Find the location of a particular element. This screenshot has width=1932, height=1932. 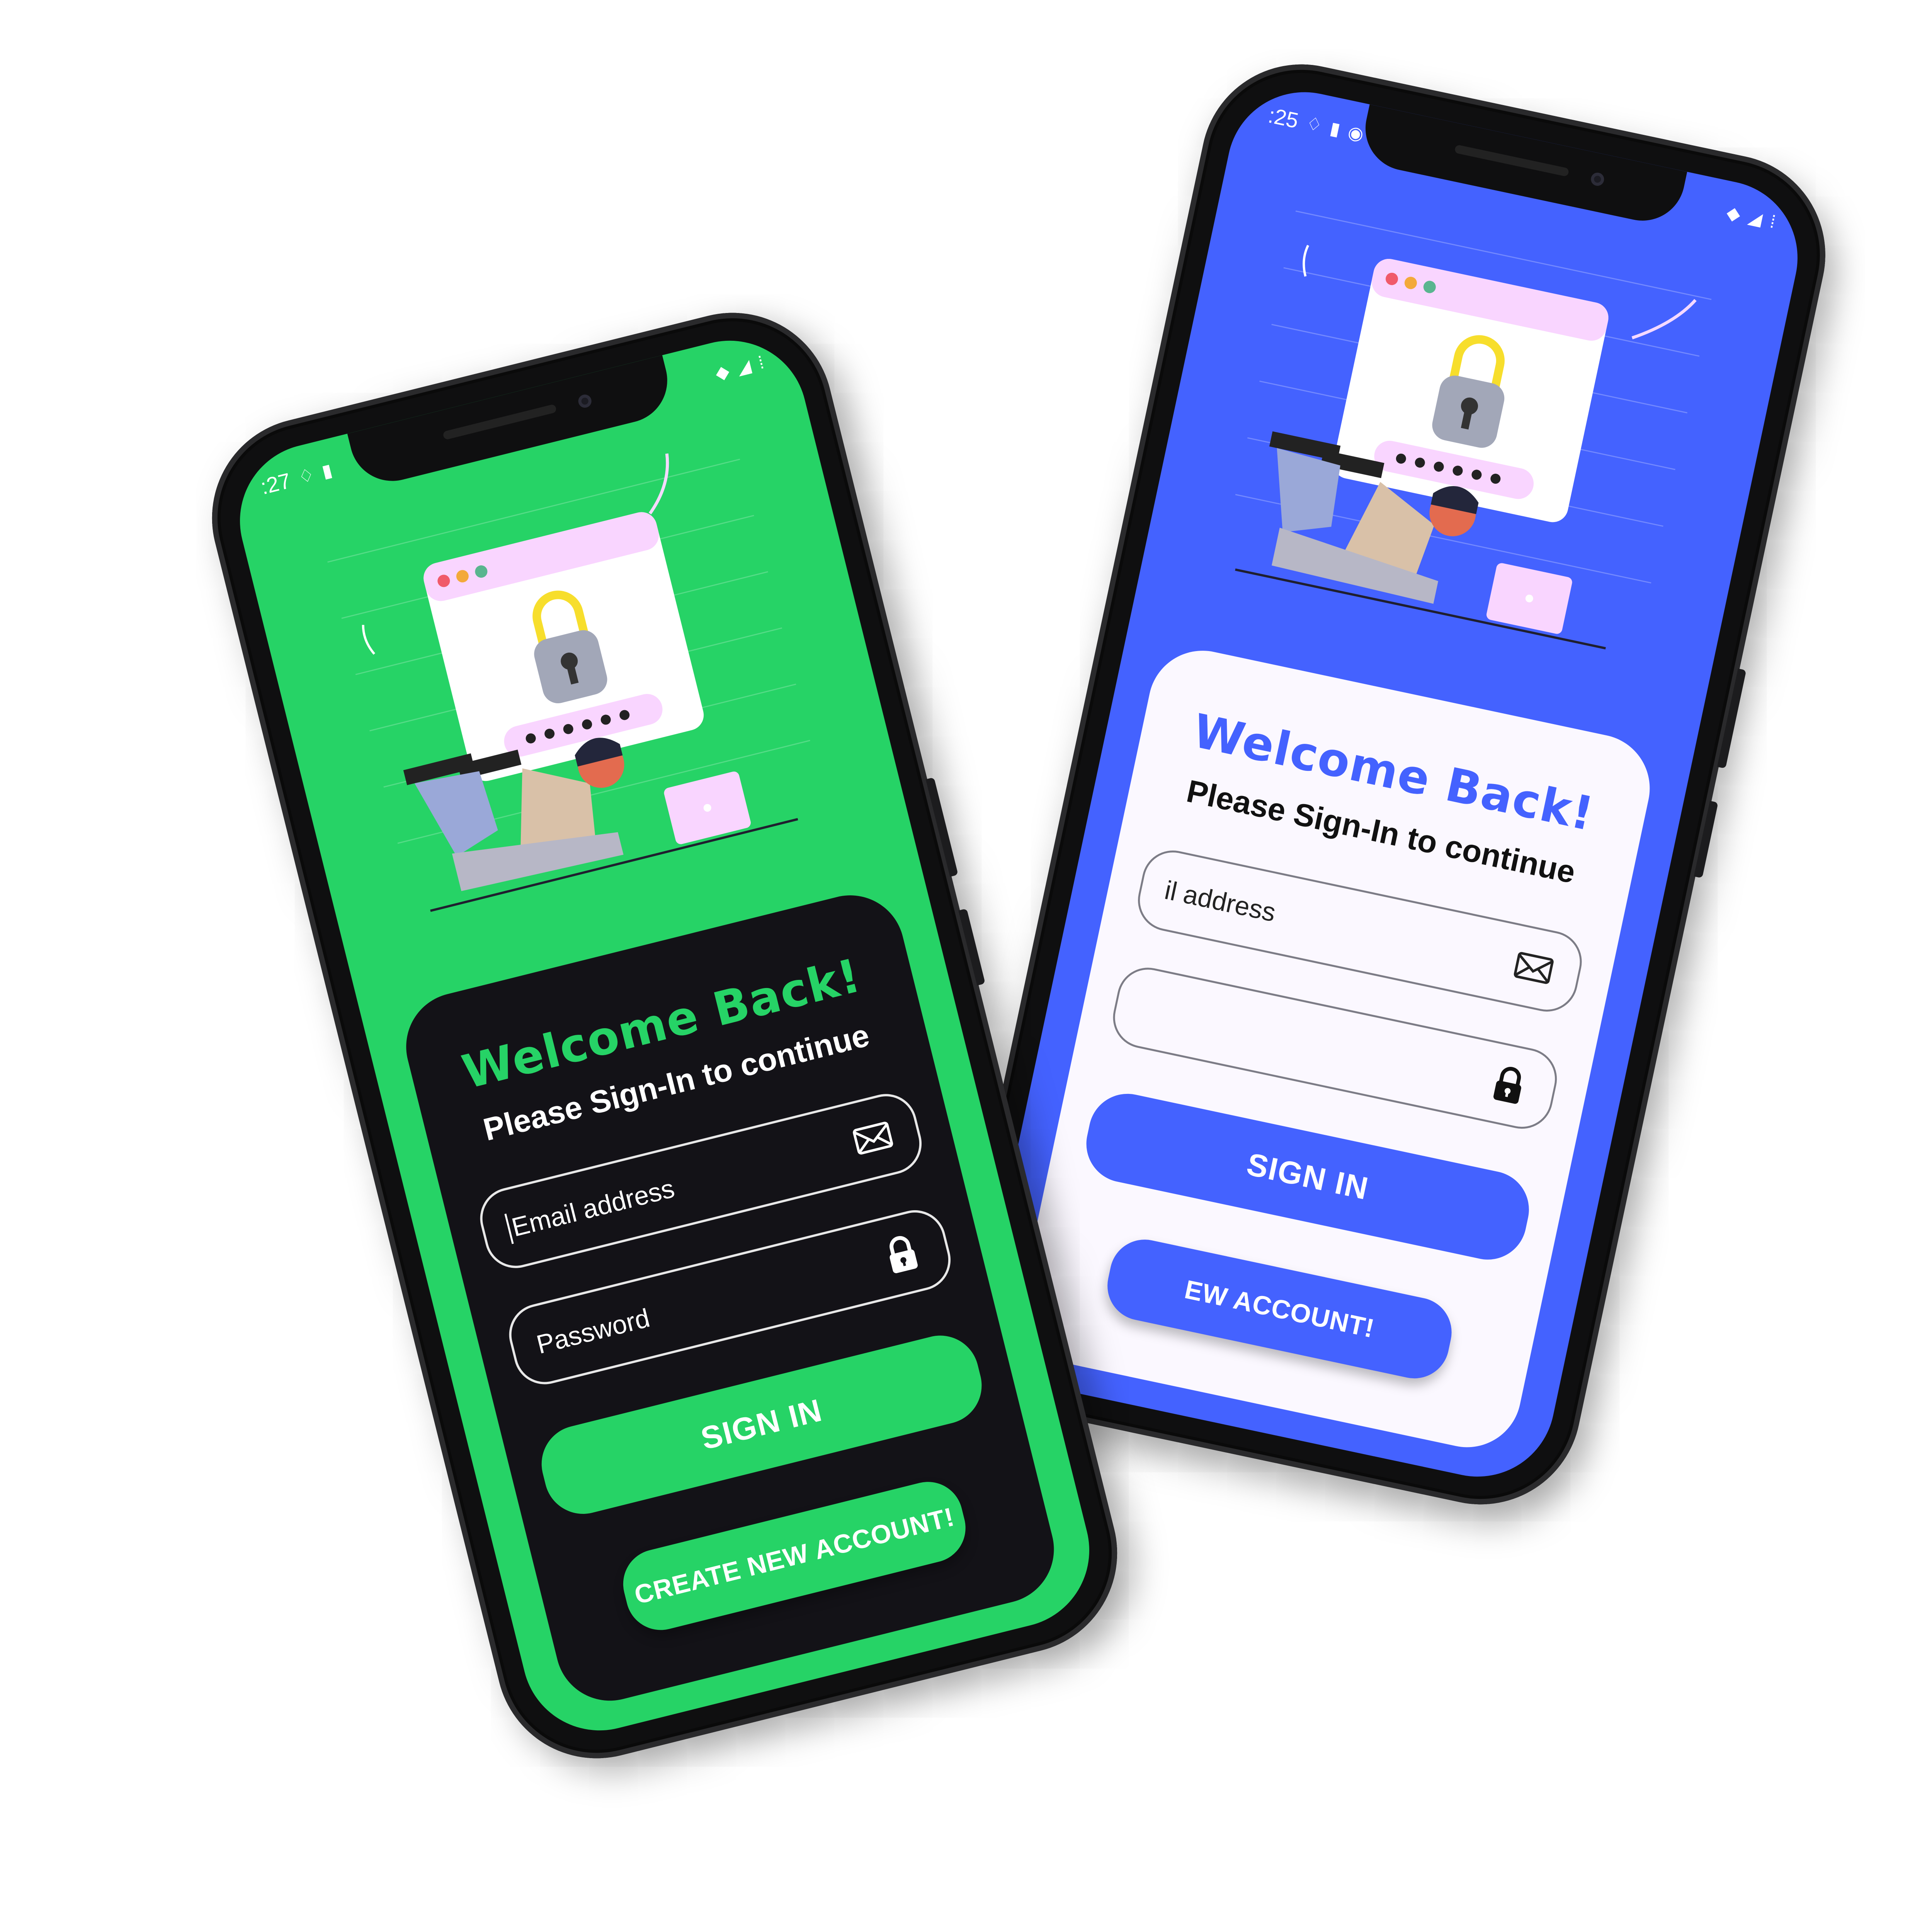

status-time: :27 is located at coordinates (275, 484).